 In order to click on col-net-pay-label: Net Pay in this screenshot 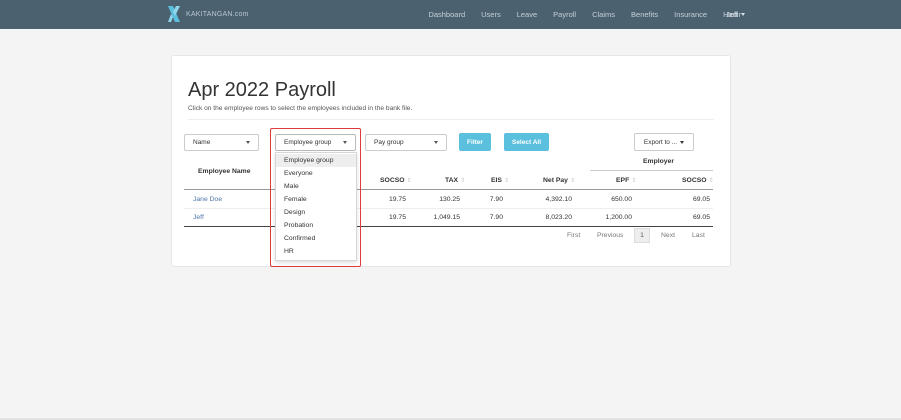, I will do `click(555, 180)`.